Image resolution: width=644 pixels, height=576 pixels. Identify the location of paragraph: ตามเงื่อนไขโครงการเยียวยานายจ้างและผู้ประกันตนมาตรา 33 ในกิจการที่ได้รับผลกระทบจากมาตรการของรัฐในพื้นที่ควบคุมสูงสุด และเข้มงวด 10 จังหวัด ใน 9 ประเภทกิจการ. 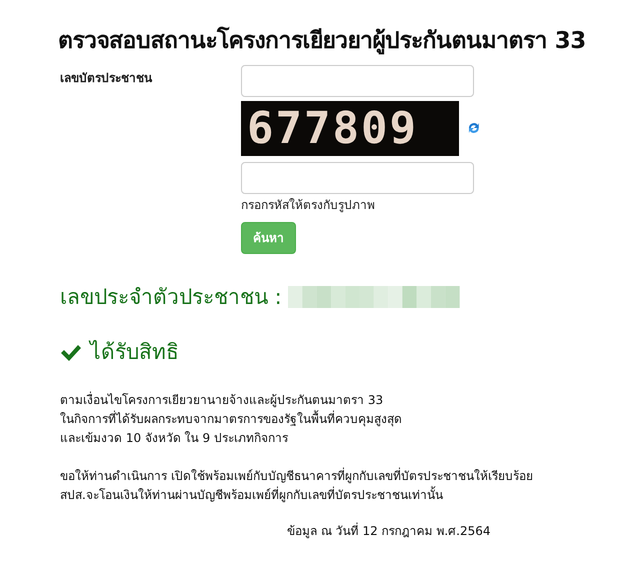
(231, 418).